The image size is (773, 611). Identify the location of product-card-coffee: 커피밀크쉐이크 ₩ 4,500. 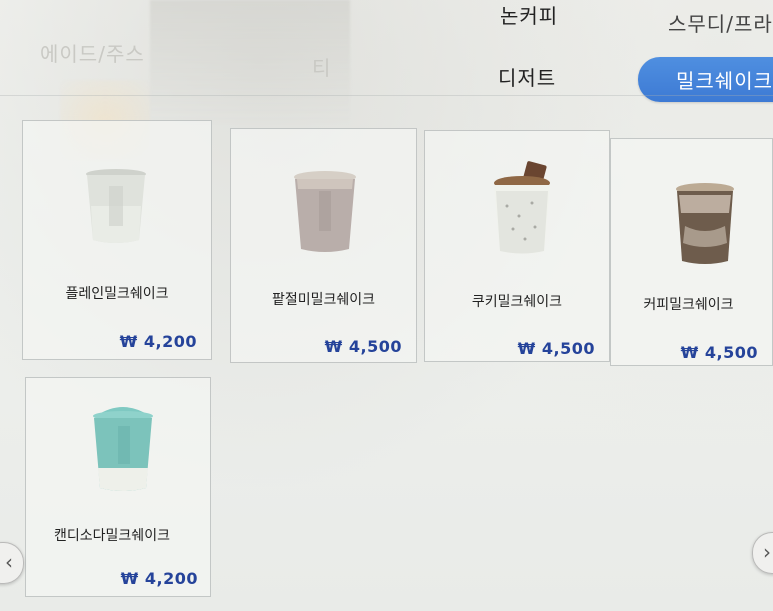
(691, 252).